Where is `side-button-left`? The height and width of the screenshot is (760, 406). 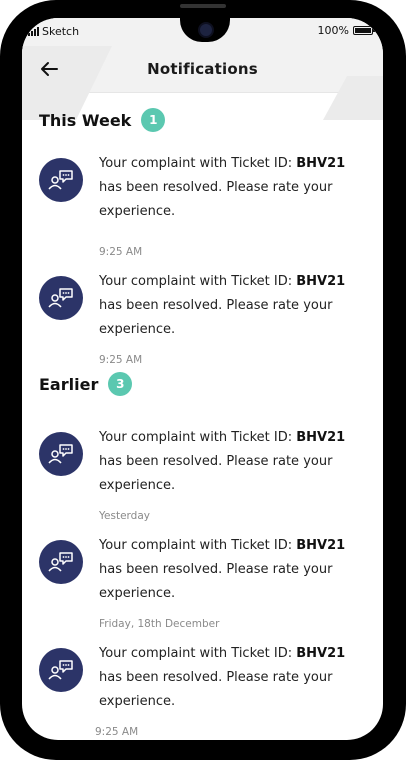
side-button-left is located at coordinates (3, 185).